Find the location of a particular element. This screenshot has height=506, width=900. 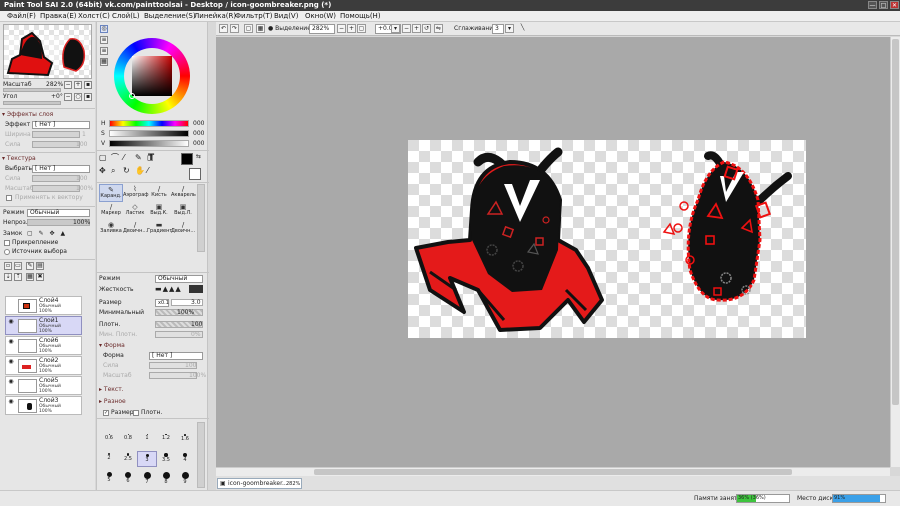

visibility-icon is located at coordinates (11, 302).